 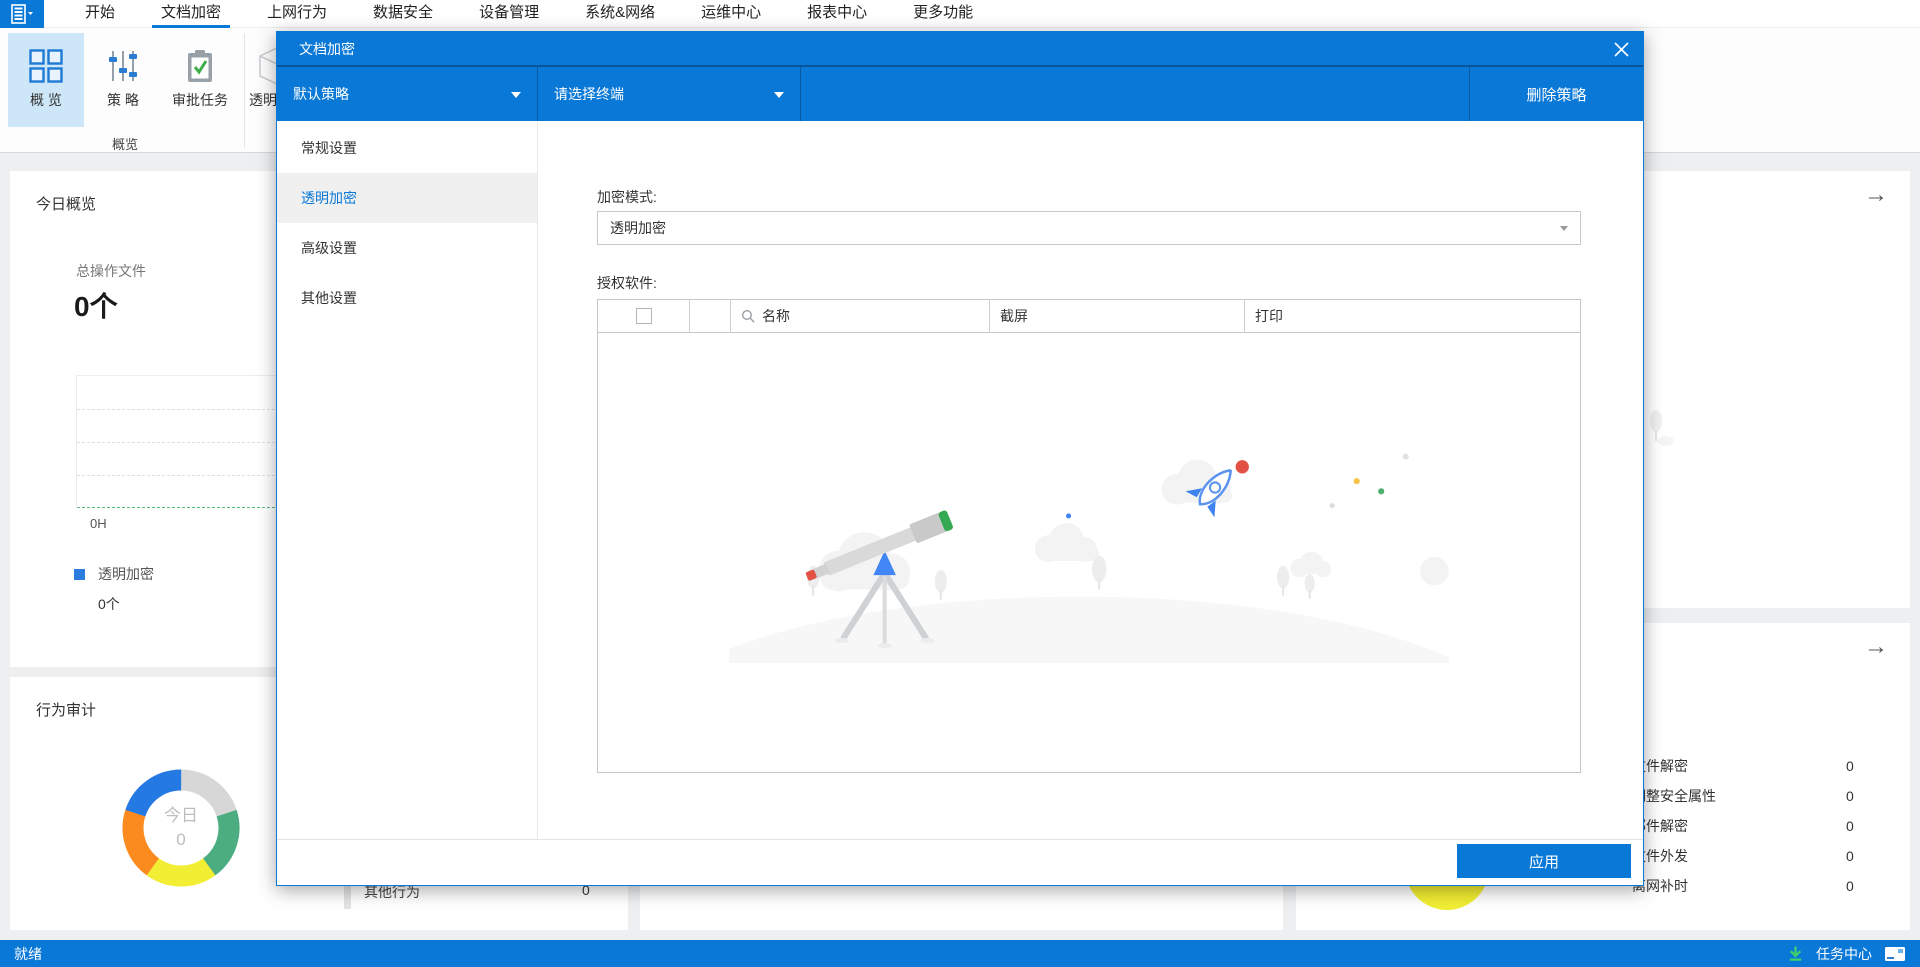 I want to click on approval-tasks-button-label: 审批任务, so click(x=200, y=100).